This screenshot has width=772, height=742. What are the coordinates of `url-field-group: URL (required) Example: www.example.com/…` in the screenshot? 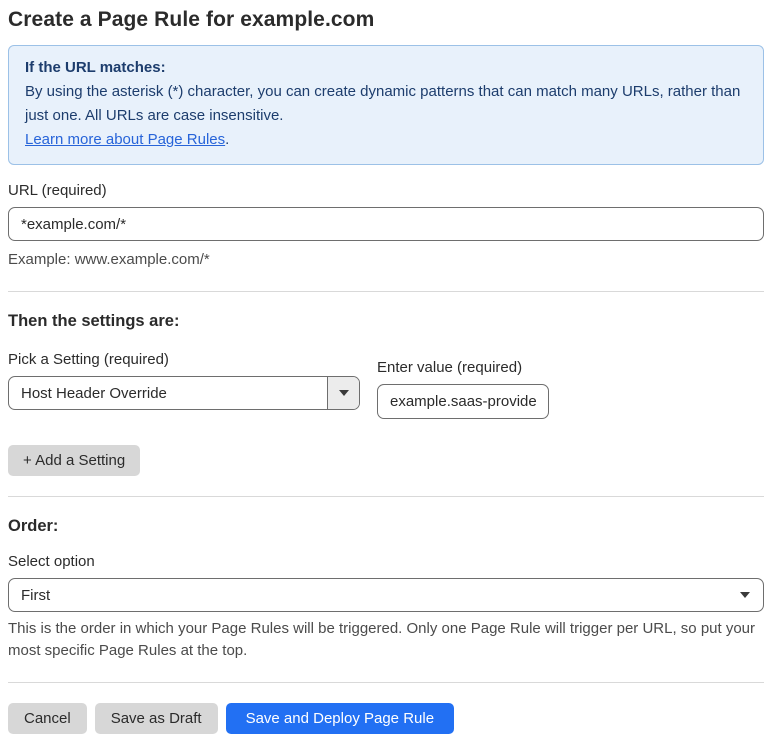 It's located at (386, 226).